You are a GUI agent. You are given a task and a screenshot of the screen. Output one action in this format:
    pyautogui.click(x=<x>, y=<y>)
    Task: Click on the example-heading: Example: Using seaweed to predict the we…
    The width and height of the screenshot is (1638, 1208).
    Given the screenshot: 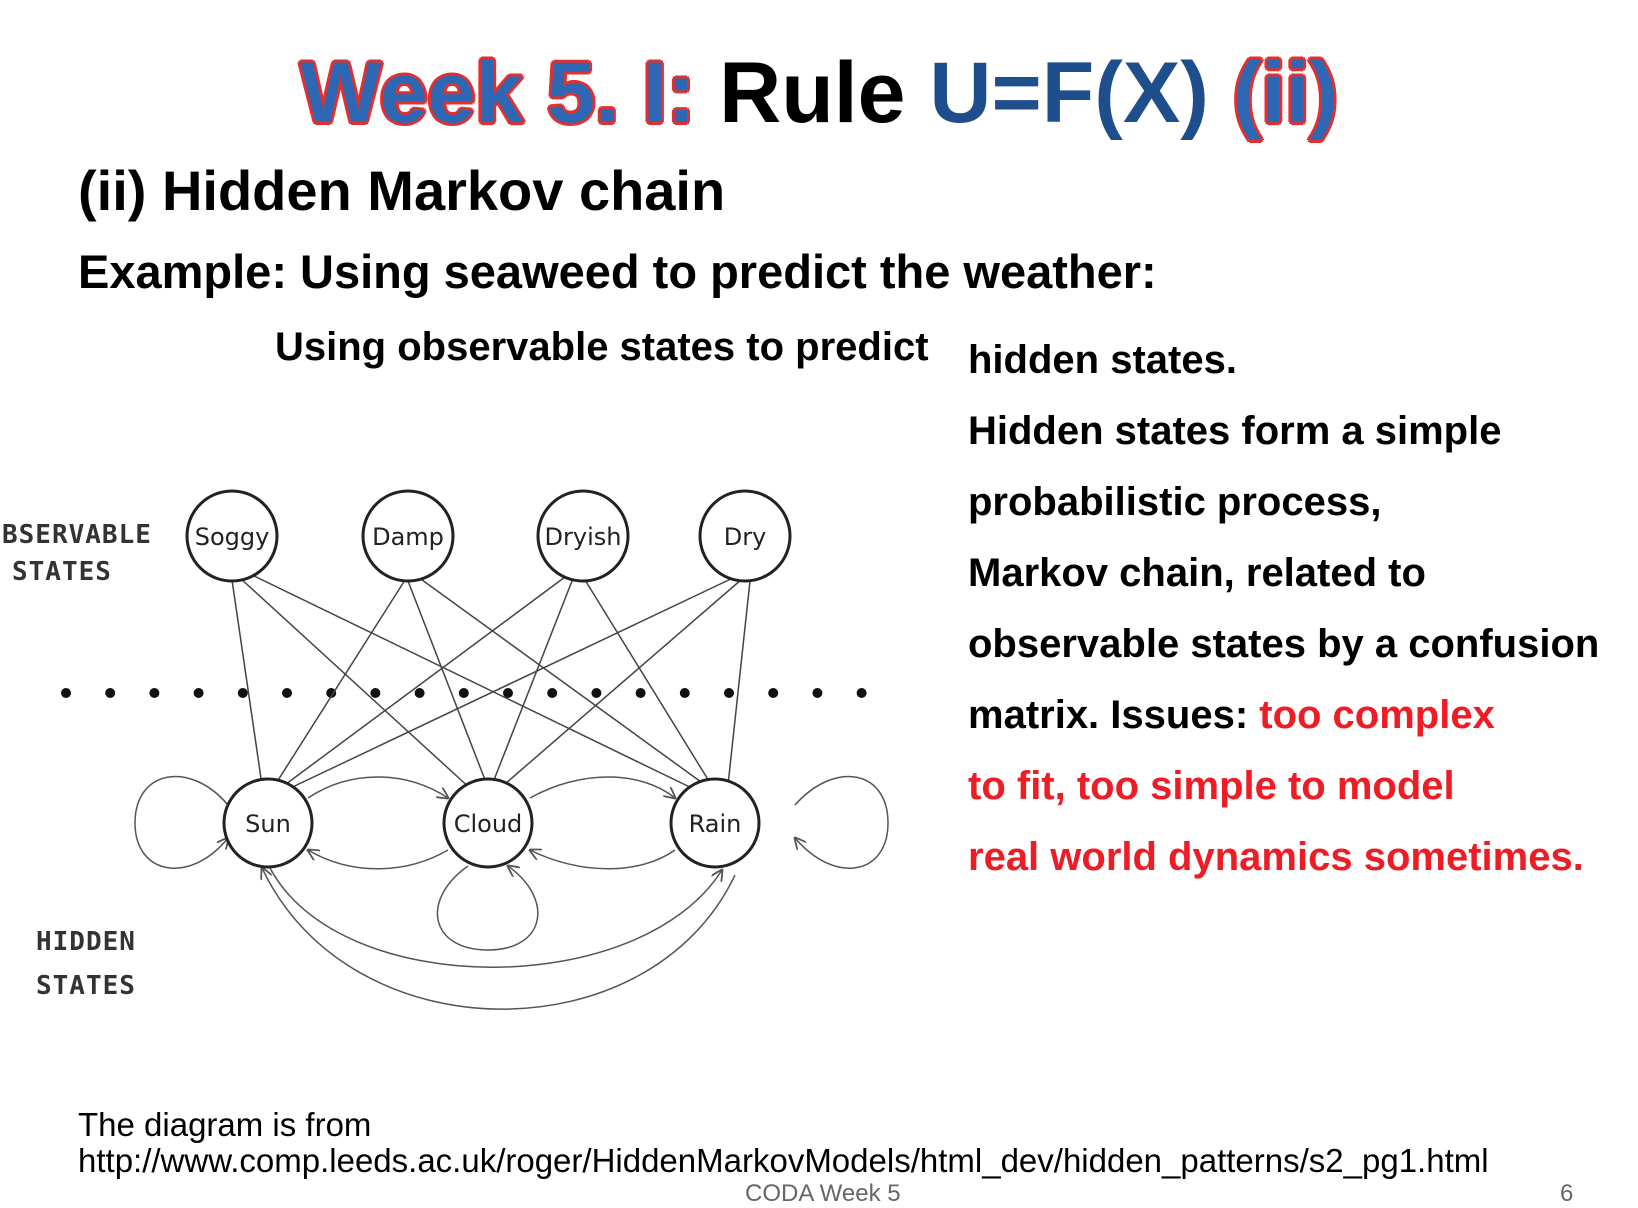 What is the action you would take?
    pyautogui.click(x=617, y=271)
    